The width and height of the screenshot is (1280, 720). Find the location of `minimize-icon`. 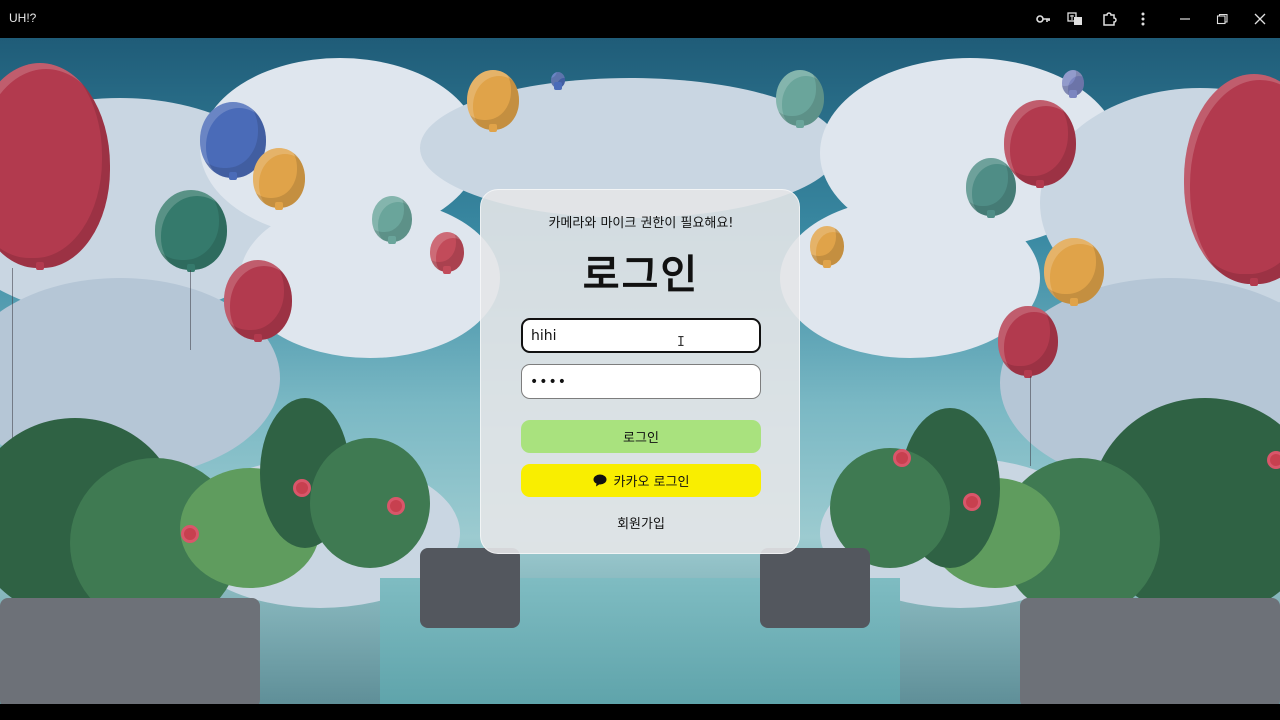

minimize-icon is located at coordinates (1185, 19).